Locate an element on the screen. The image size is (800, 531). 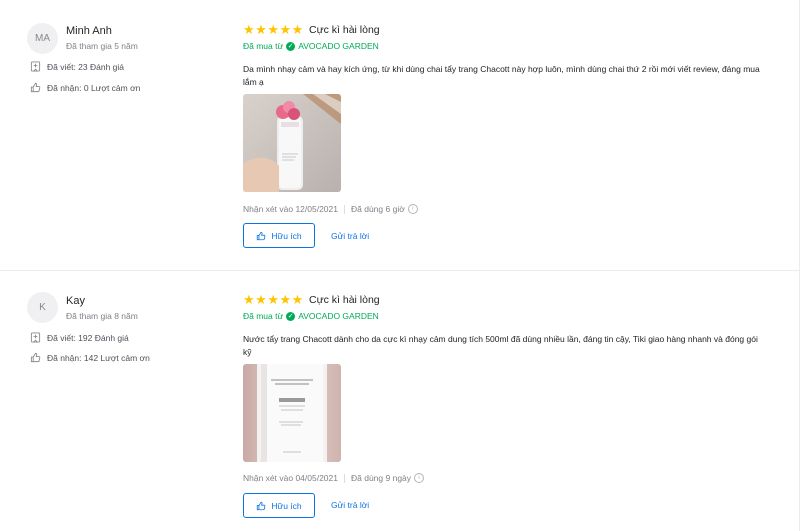
avatar: K is located at coordinates (42, 307).